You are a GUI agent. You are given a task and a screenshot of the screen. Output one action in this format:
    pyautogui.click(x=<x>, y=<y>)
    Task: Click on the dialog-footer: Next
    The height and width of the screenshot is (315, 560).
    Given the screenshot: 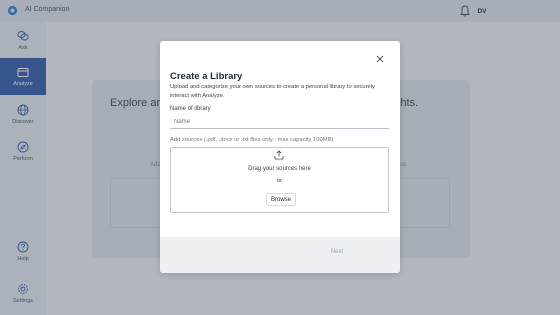 What is the action you would take?
    pyautogui.click(x=280, y=255)
    